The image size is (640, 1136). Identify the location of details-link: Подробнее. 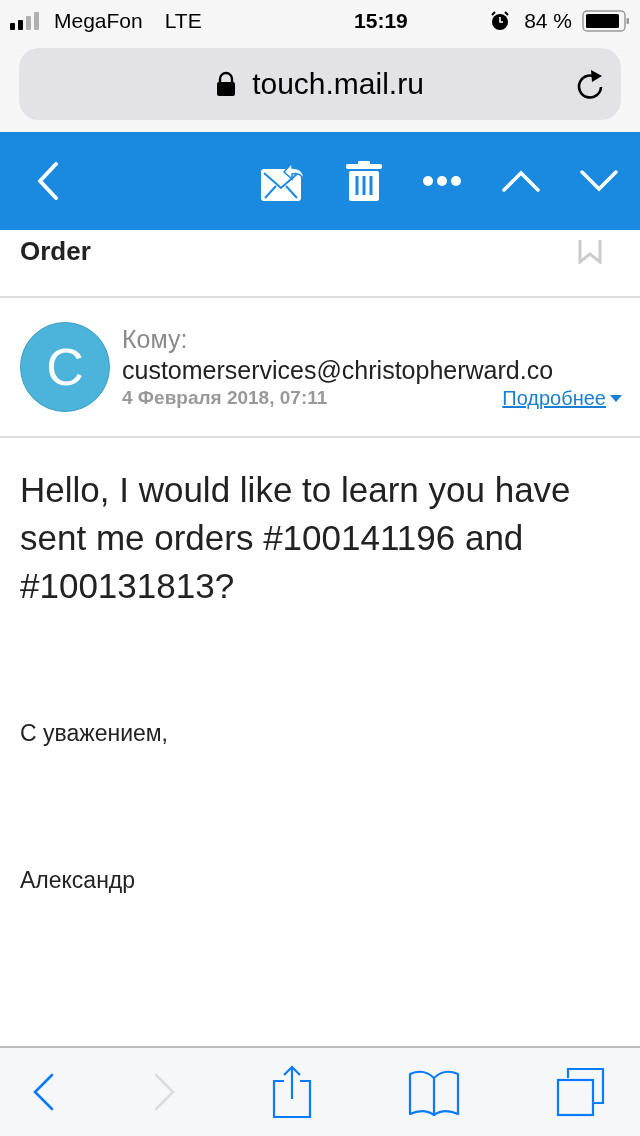
(554, 398).